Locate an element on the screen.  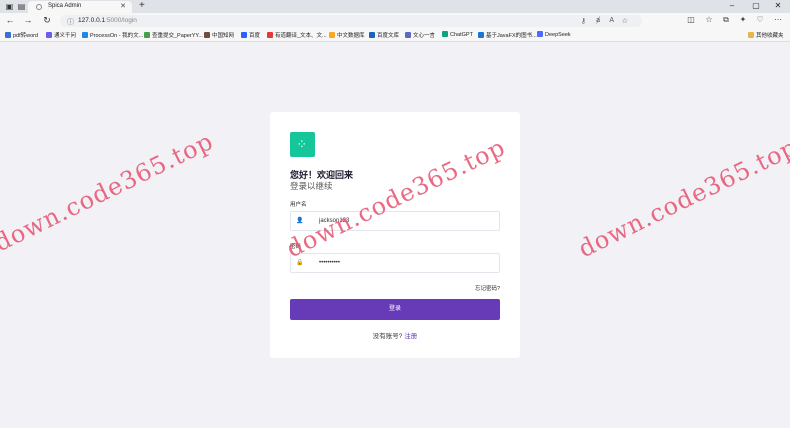
tab-actions-icon: ▤ is located at coordinates (21, 6).